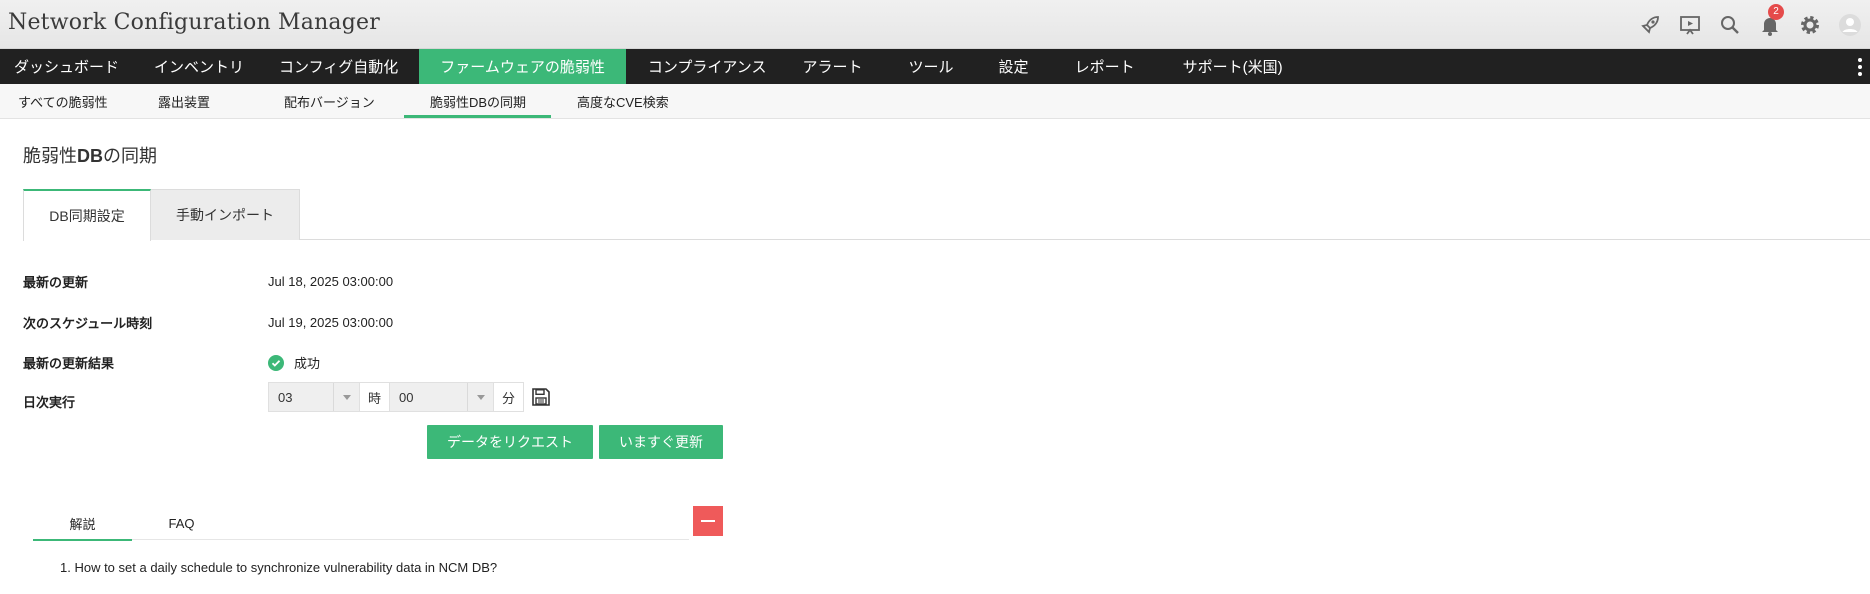 The image size is (1870, 594). I want to click on page-title-suffix: の同期, so click(130, 156).